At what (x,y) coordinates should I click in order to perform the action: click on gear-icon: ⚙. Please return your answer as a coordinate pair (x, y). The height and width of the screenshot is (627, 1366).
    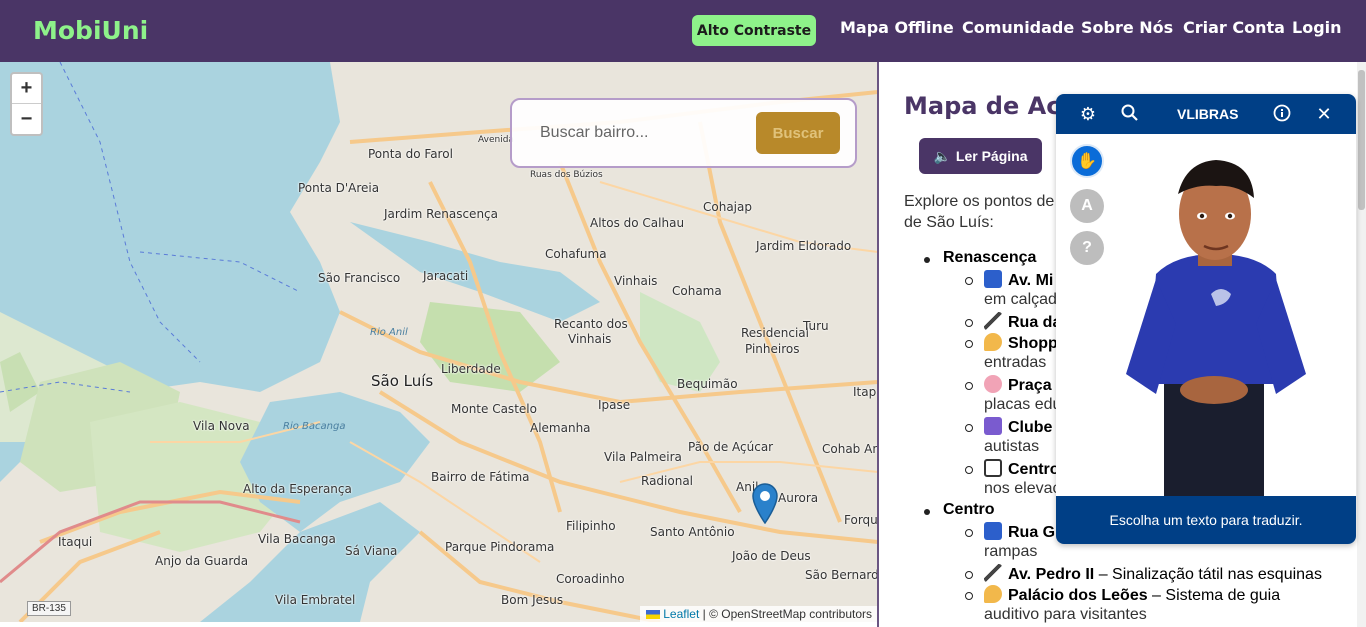
    Looking at the image, I should click on (1088, 114).